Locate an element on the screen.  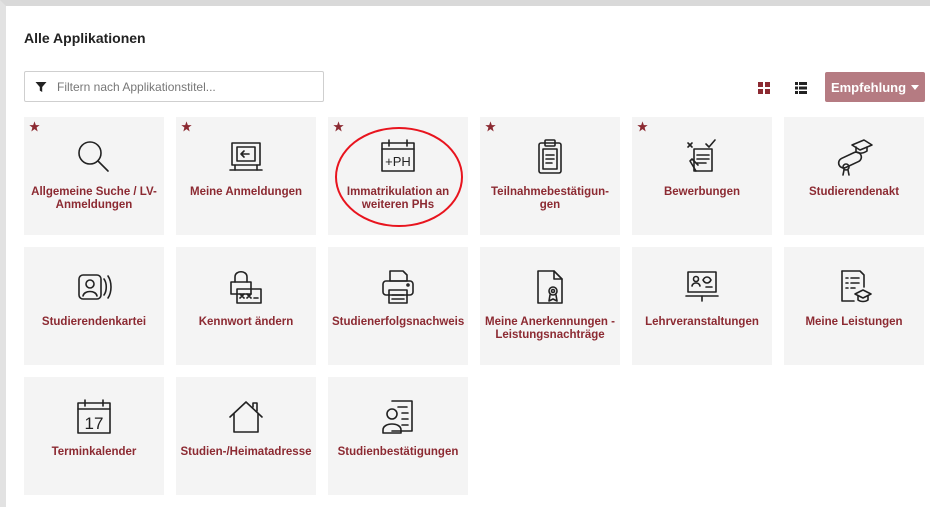
tile-studierendenakt: Studierendenakt is located at coordinates (854, 176).